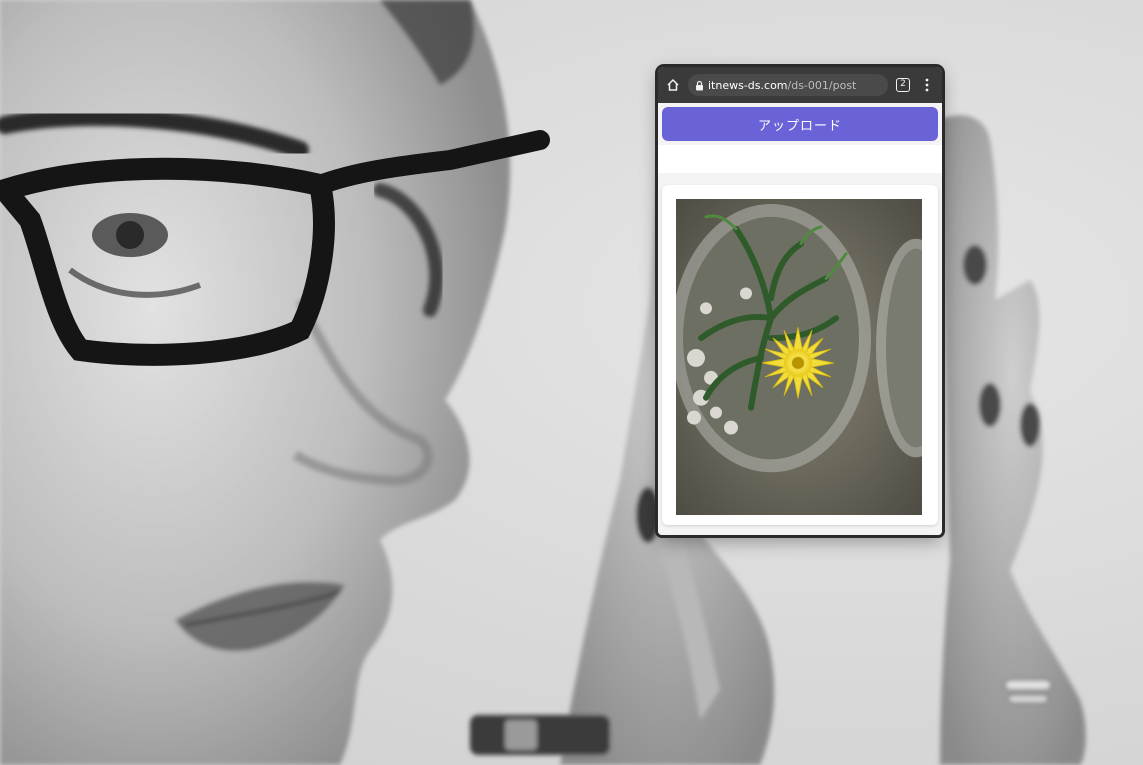 The image size is (1143, 765). What do you see at coordinates (699, 85) in the screenshot?
I see `lock-icon` at bounding box center [699, 85].